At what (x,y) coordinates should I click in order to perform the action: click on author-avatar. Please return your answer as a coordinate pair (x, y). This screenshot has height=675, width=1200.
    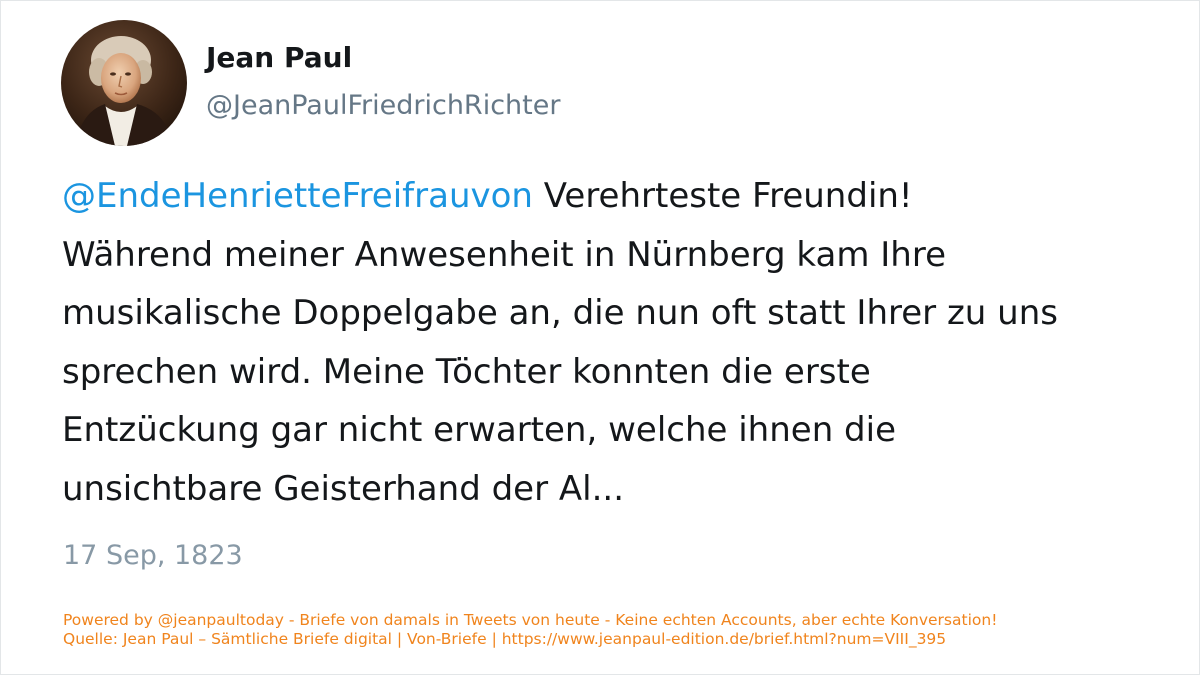
    Looking at the image, I should click on (124, 83).